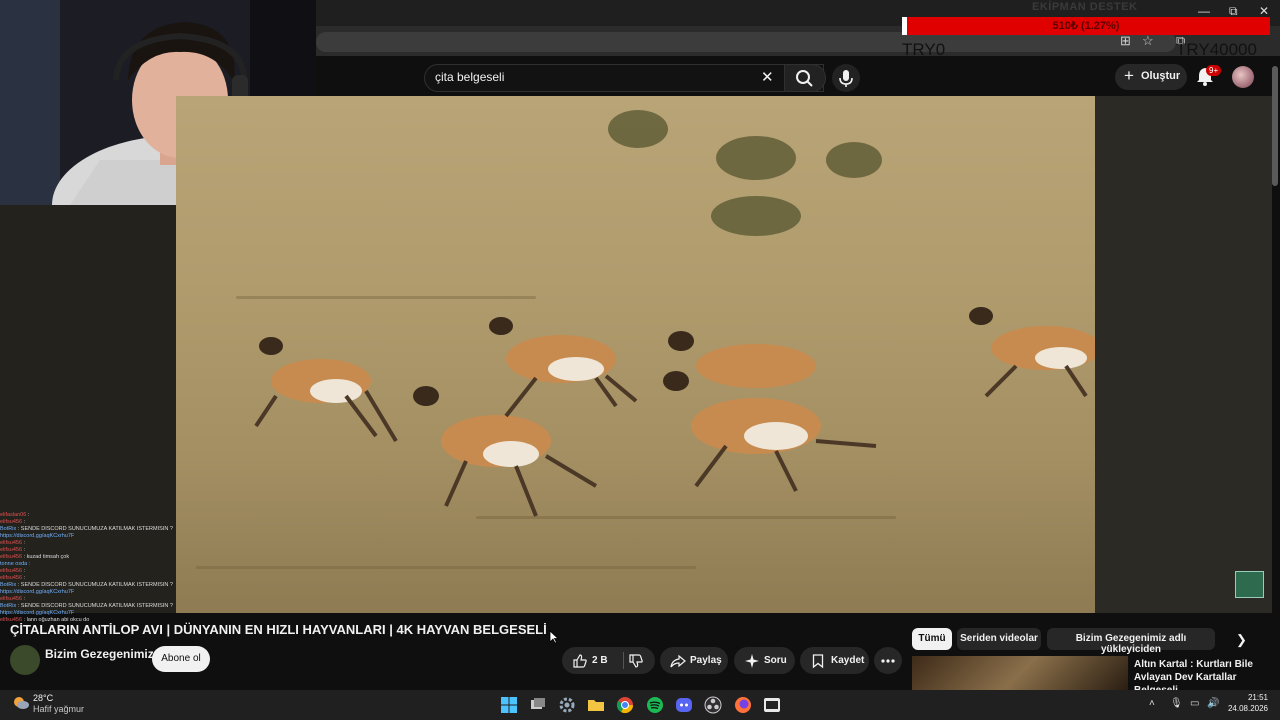  I want to click on create-button: + Oluştur, so click(1151, 77).